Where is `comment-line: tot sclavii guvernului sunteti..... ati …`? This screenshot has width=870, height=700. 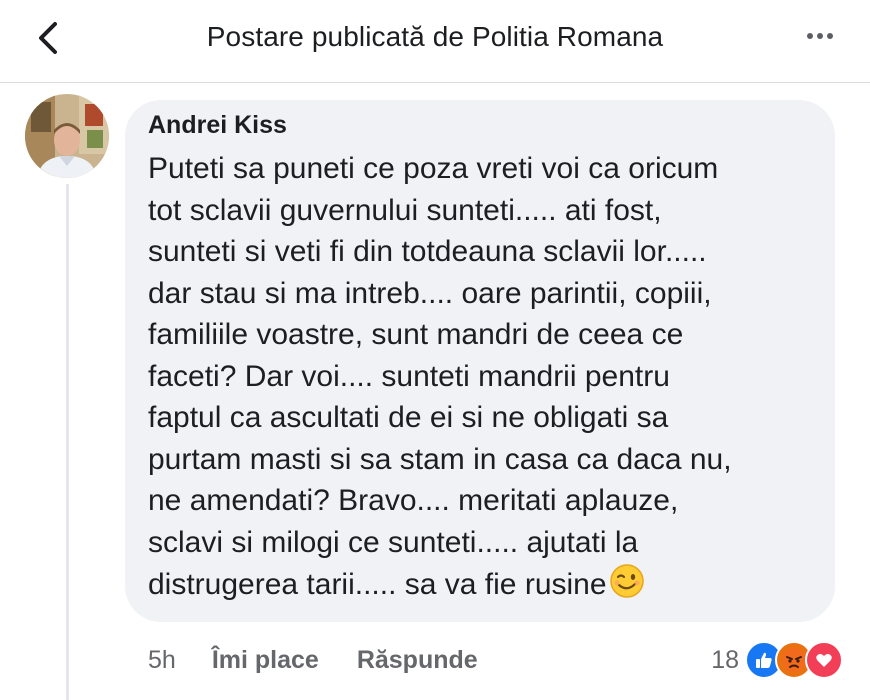 comment-line: tot sclavii guvernului sunteti..... ati … is located at coordinates (405, 210).